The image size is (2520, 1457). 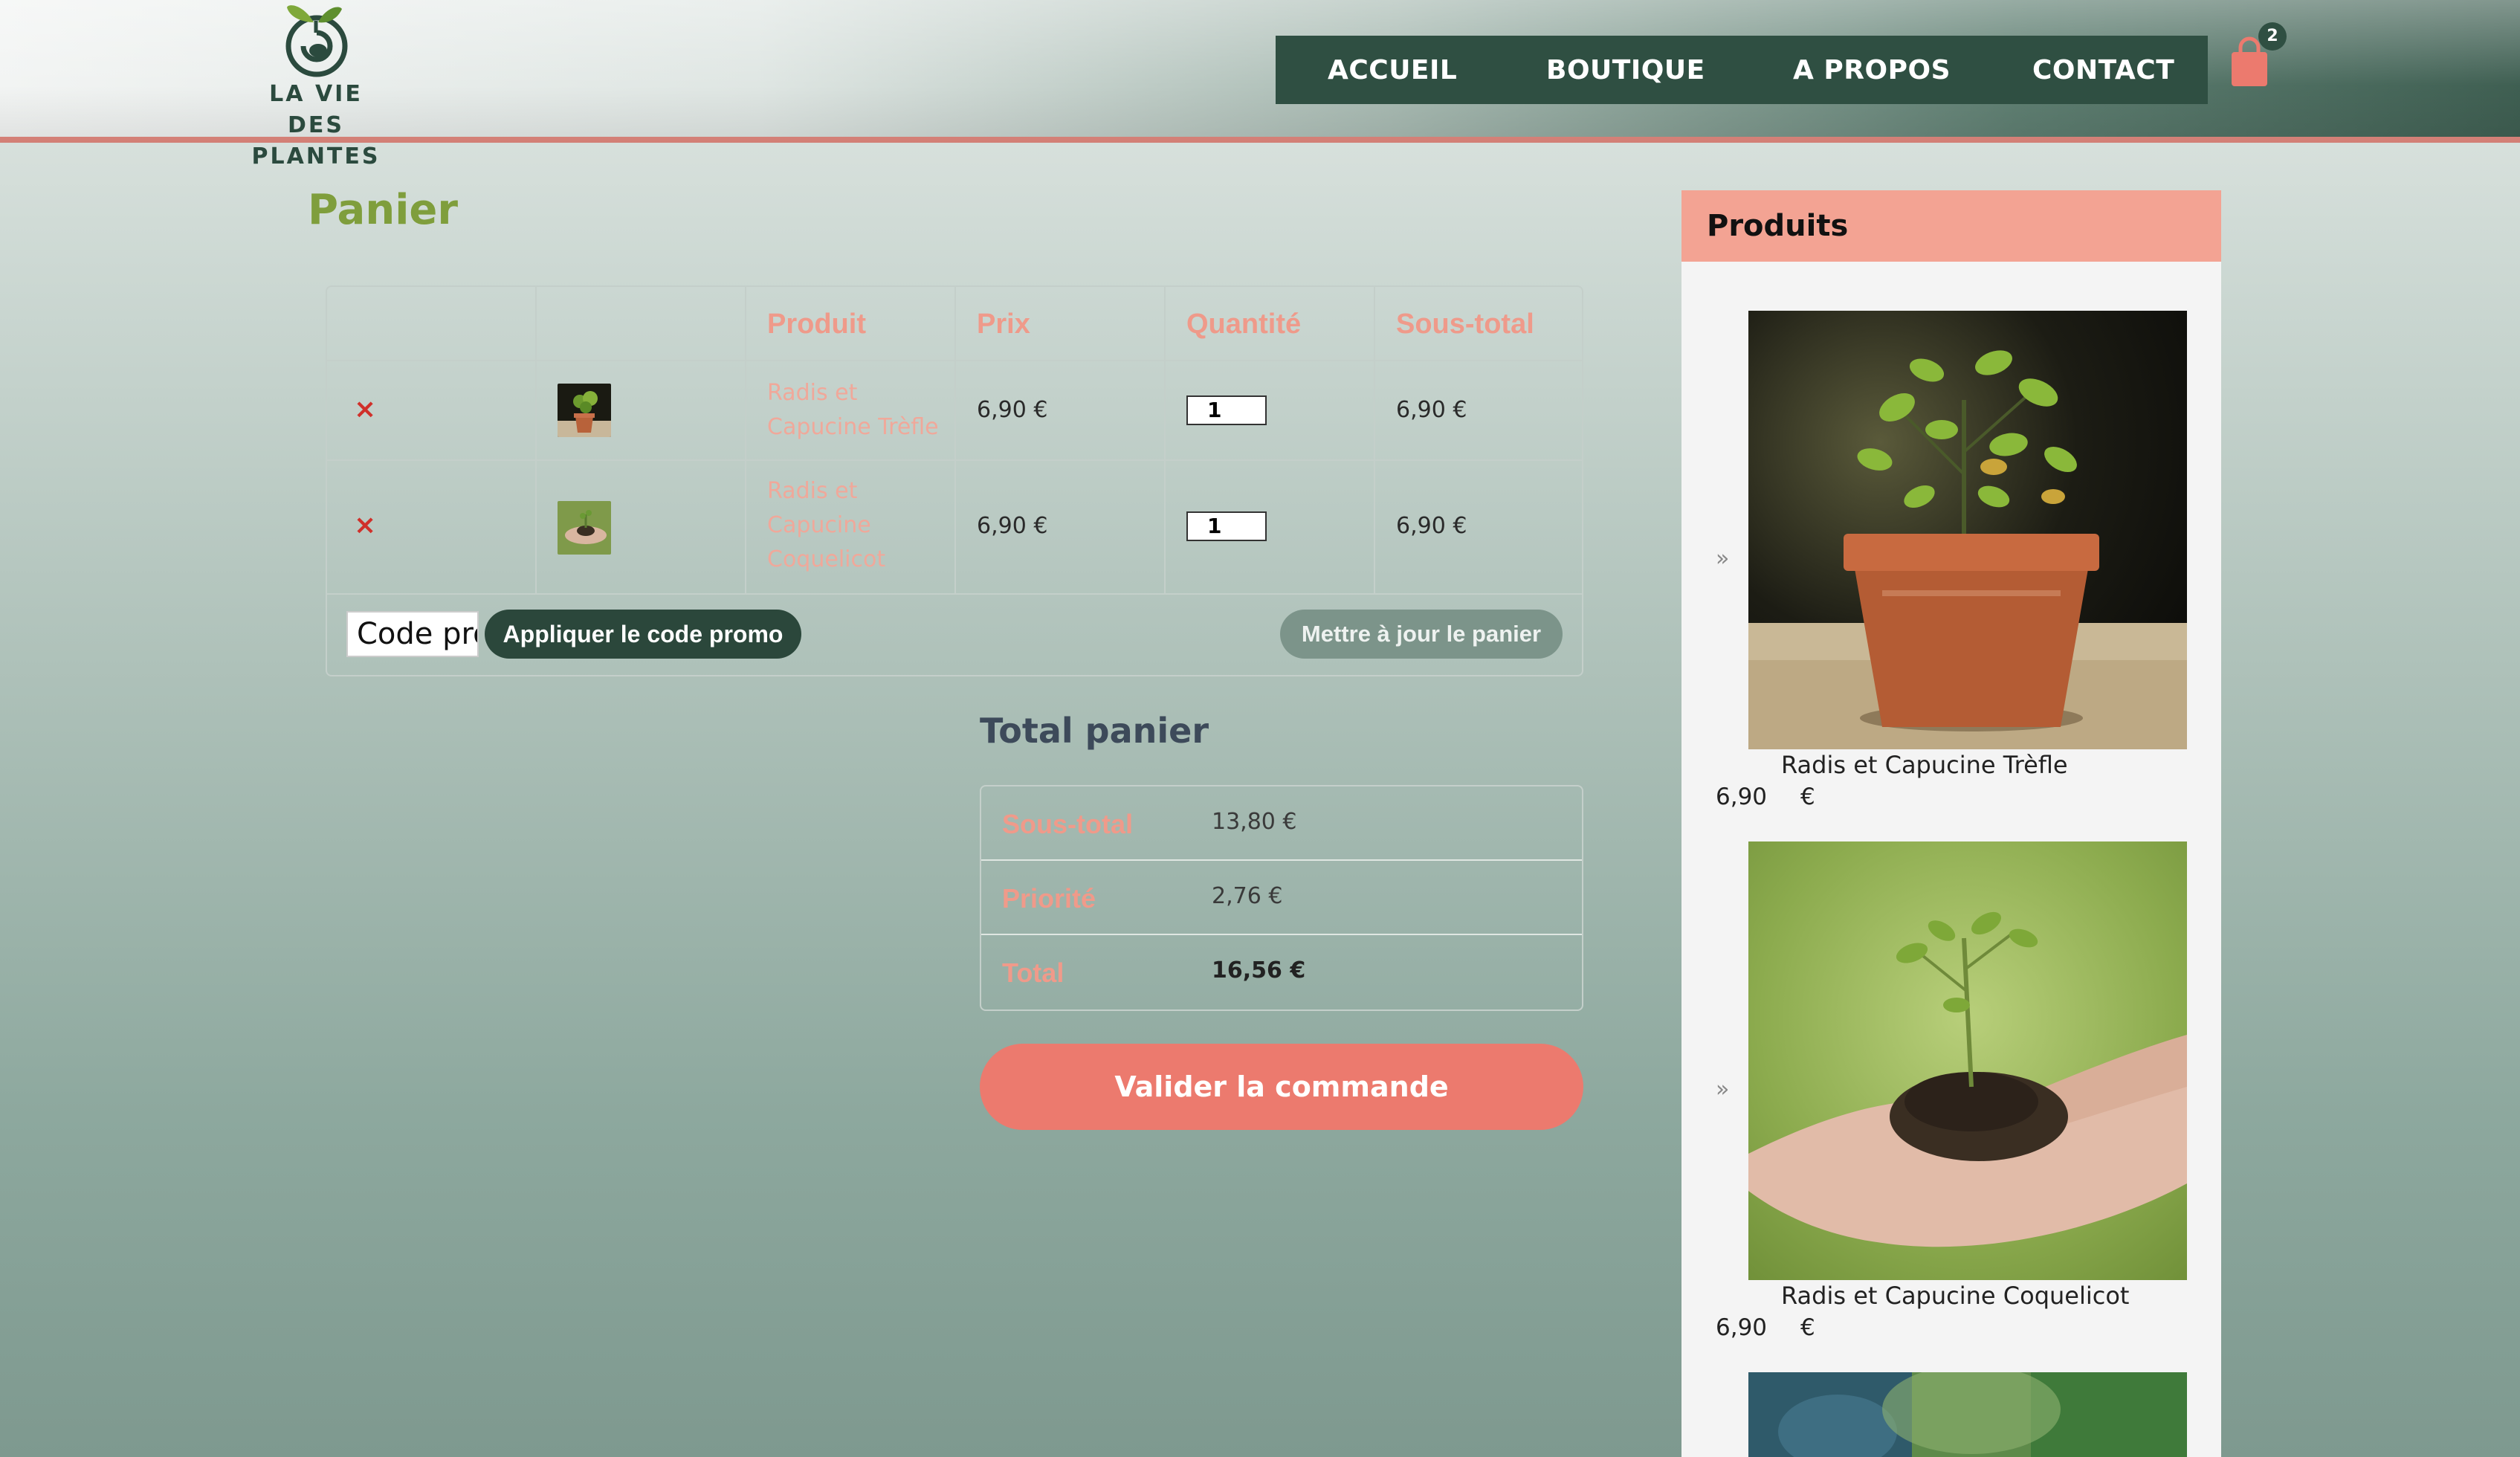 I want to click on totals-row-subtotal: Sous-total 13,80 €, so click(x=1282, y=823).